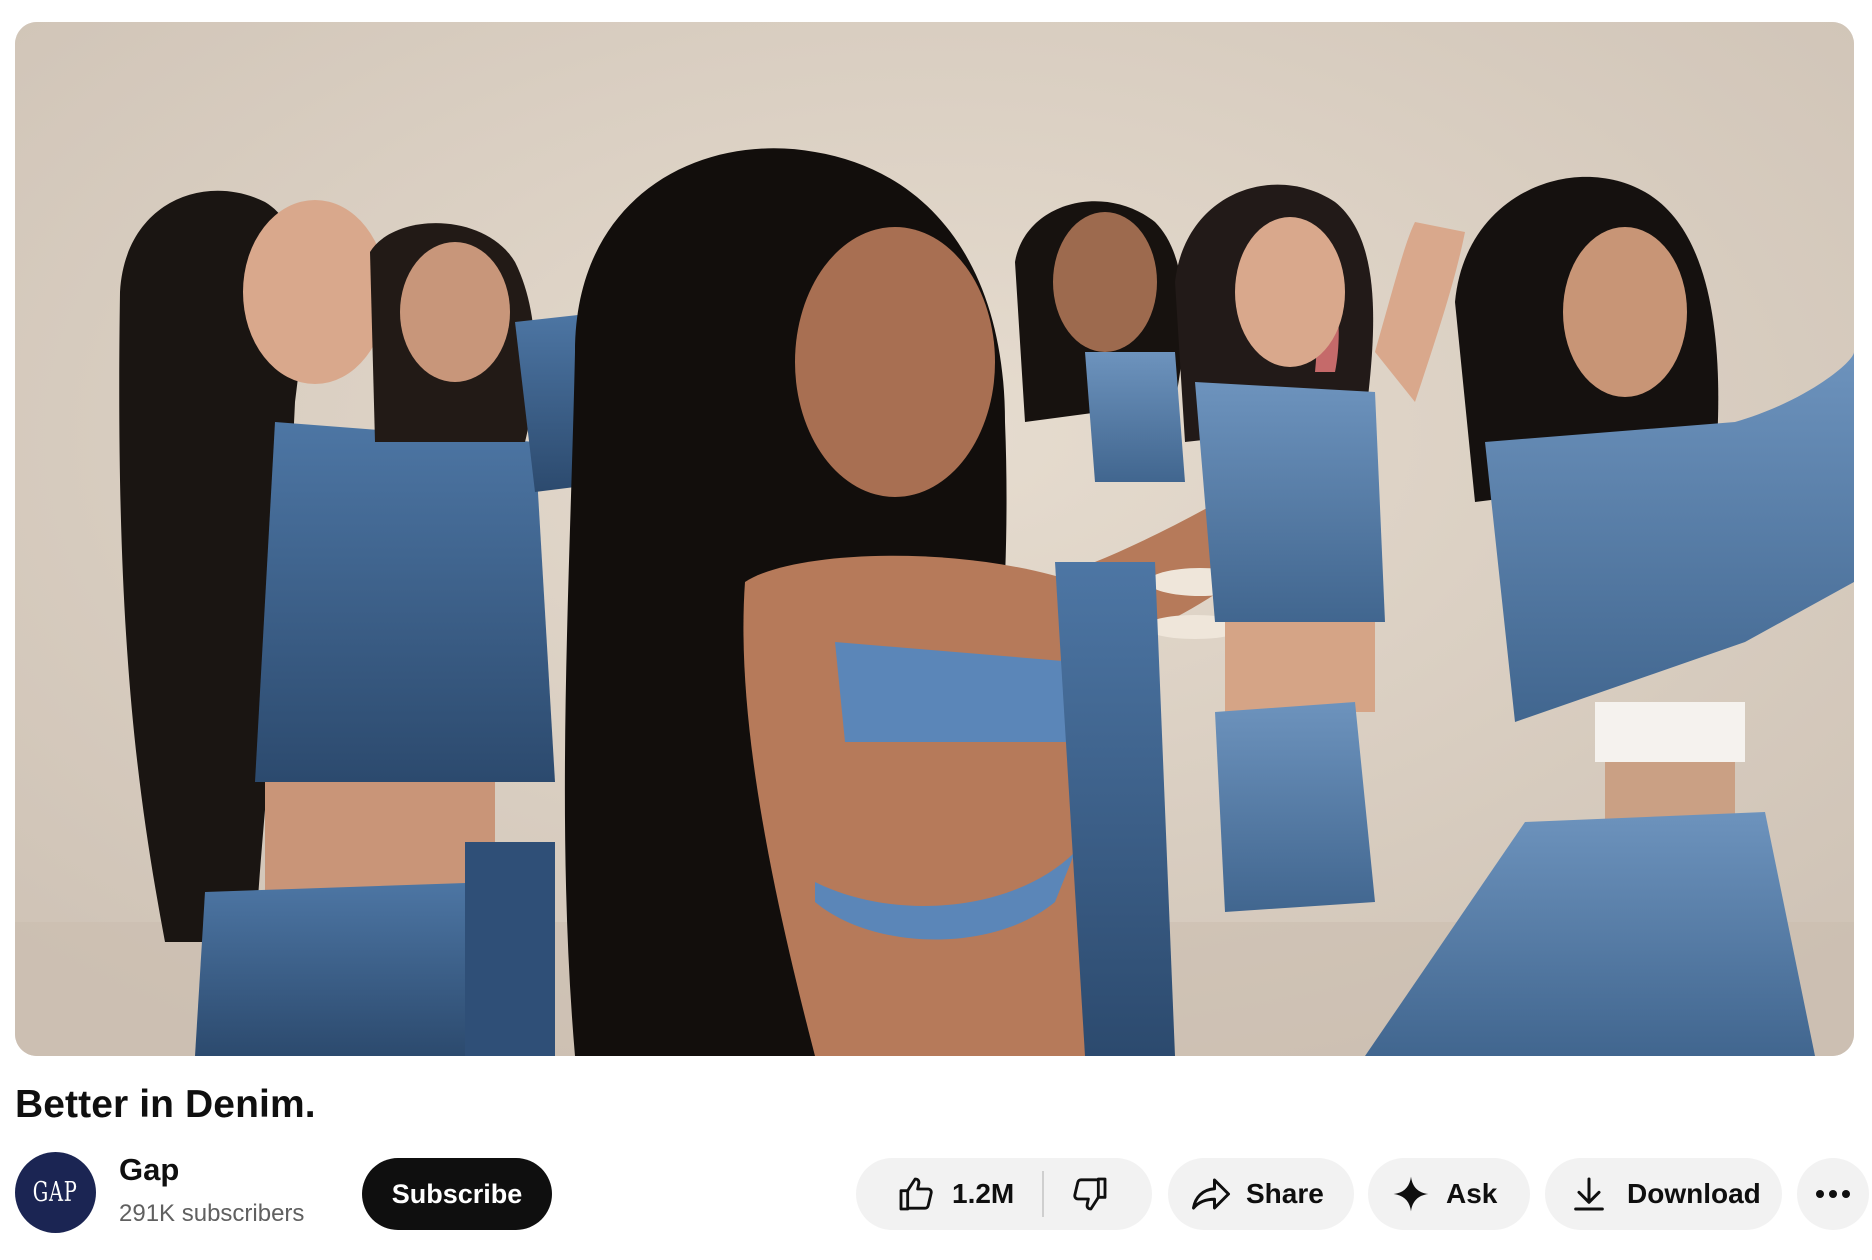  Describe the element at coordinates (149, 1170) in the screenshot. I see `channel-name: Gap` at that location.